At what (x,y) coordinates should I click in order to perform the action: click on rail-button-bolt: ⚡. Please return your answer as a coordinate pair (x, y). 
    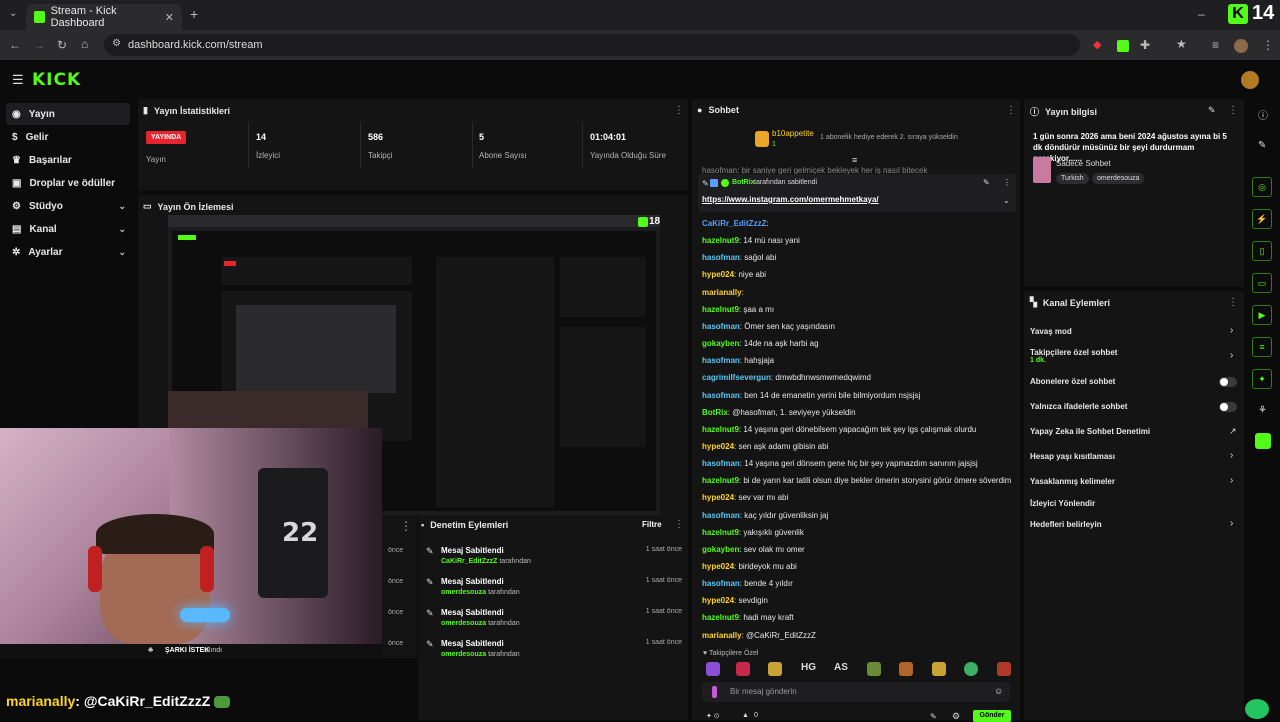
    Looking at the image, I should click on (1262, 219).